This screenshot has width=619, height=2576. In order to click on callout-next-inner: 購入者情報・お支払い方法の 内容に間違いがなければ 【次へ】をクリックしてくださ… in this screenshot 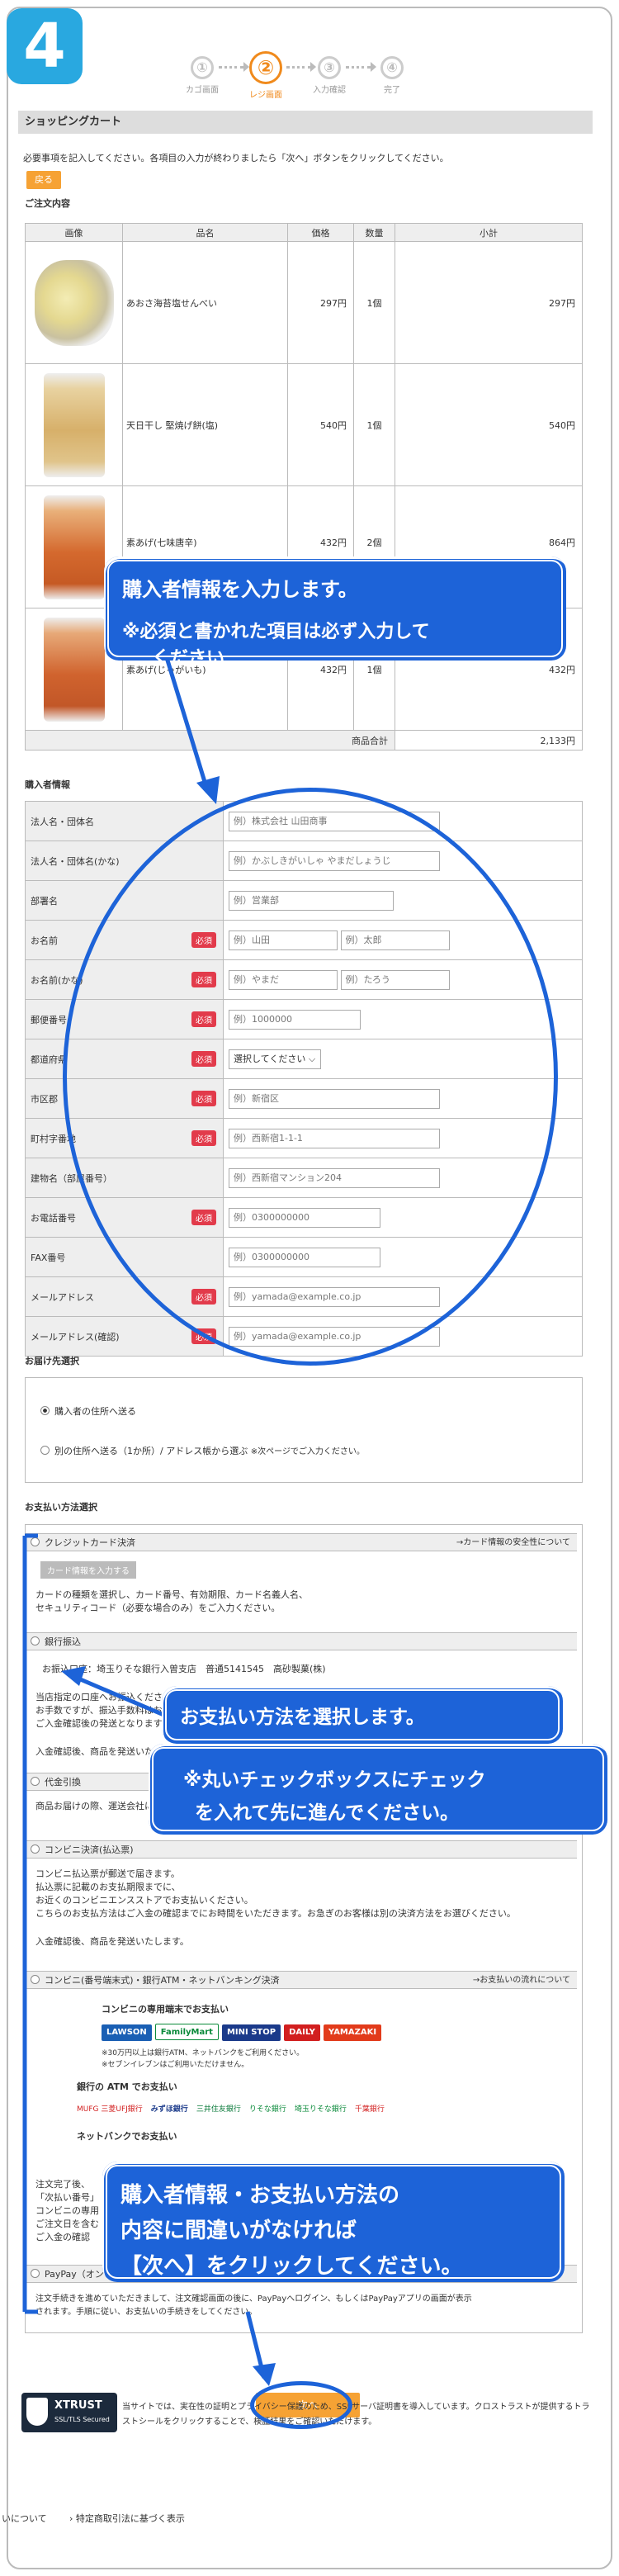, I will do `click(333, 2222)`.